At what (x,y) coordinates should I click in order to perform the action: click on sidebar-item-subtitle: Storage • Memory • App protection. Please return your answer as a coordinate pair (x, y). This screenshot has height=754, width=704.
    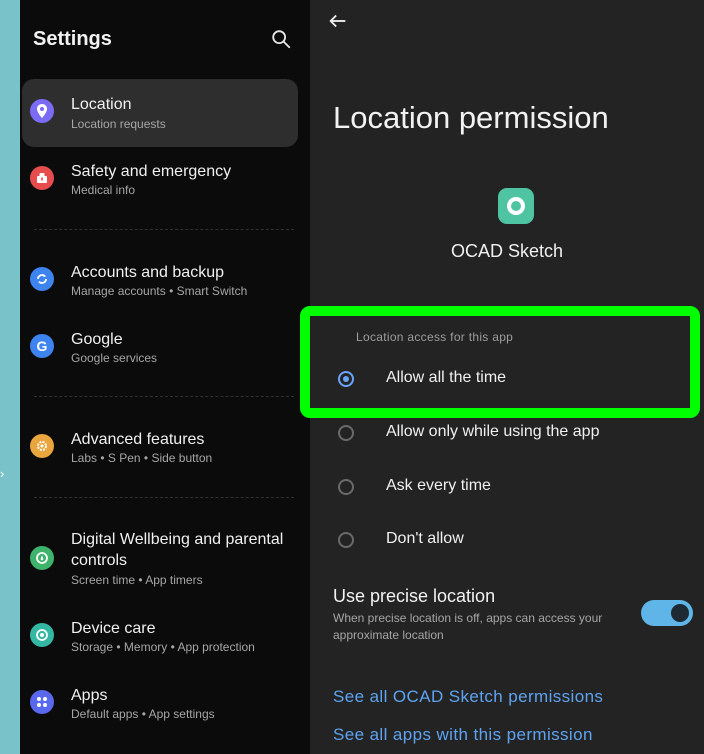
    Looking at the image, I should click on (163, 647).